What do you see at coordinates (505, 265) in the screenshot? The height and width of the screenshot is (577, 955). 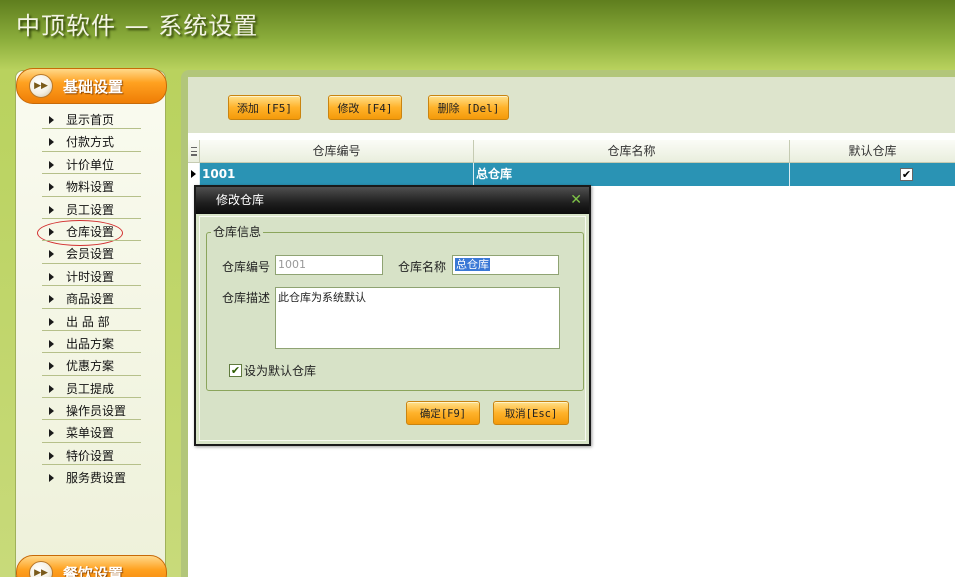 I see `name-field: 总仓库` at bounding box center [505, 265].